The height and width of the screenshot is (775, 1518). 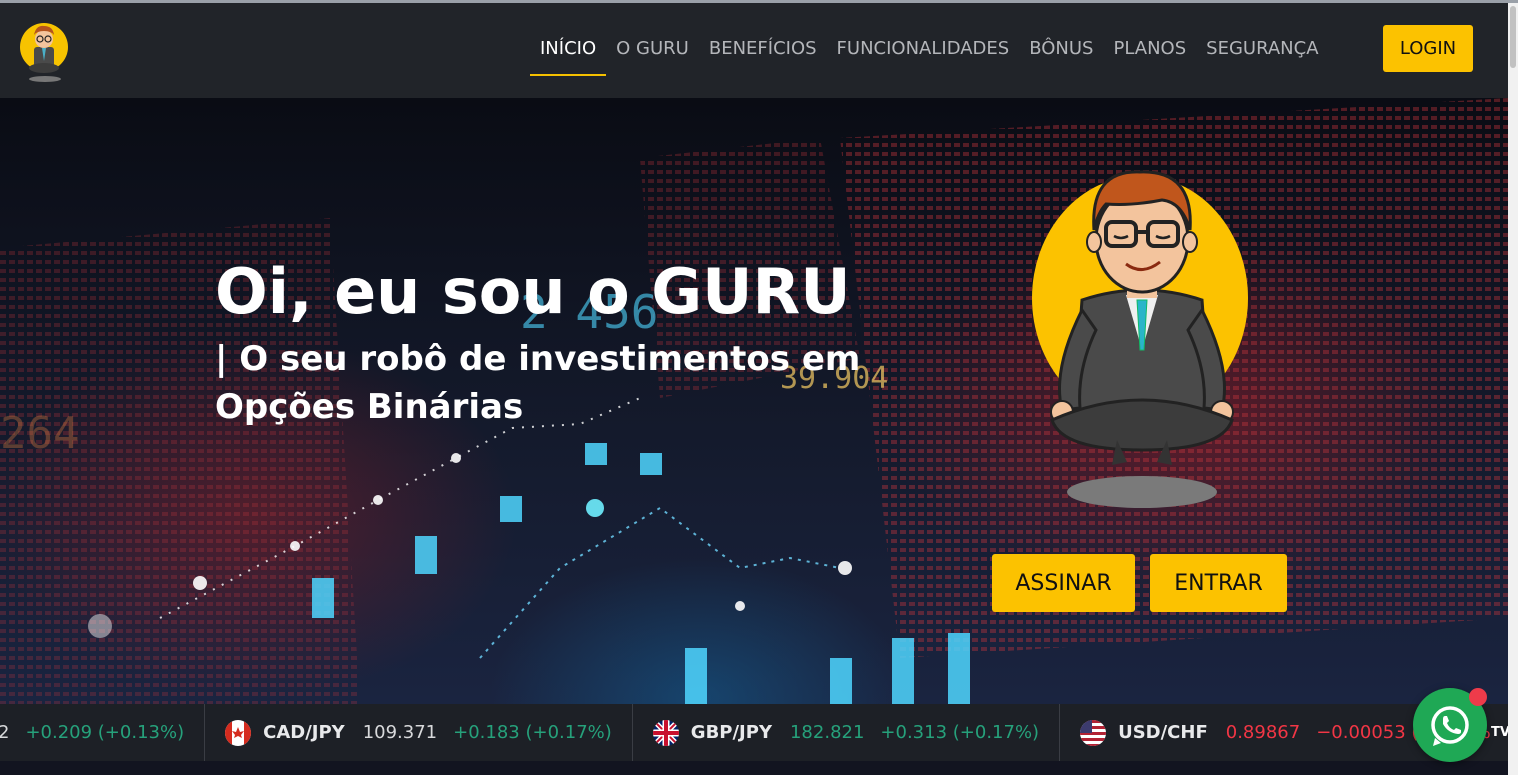 I want to click on guru-logo, so click(x=45, y=52).